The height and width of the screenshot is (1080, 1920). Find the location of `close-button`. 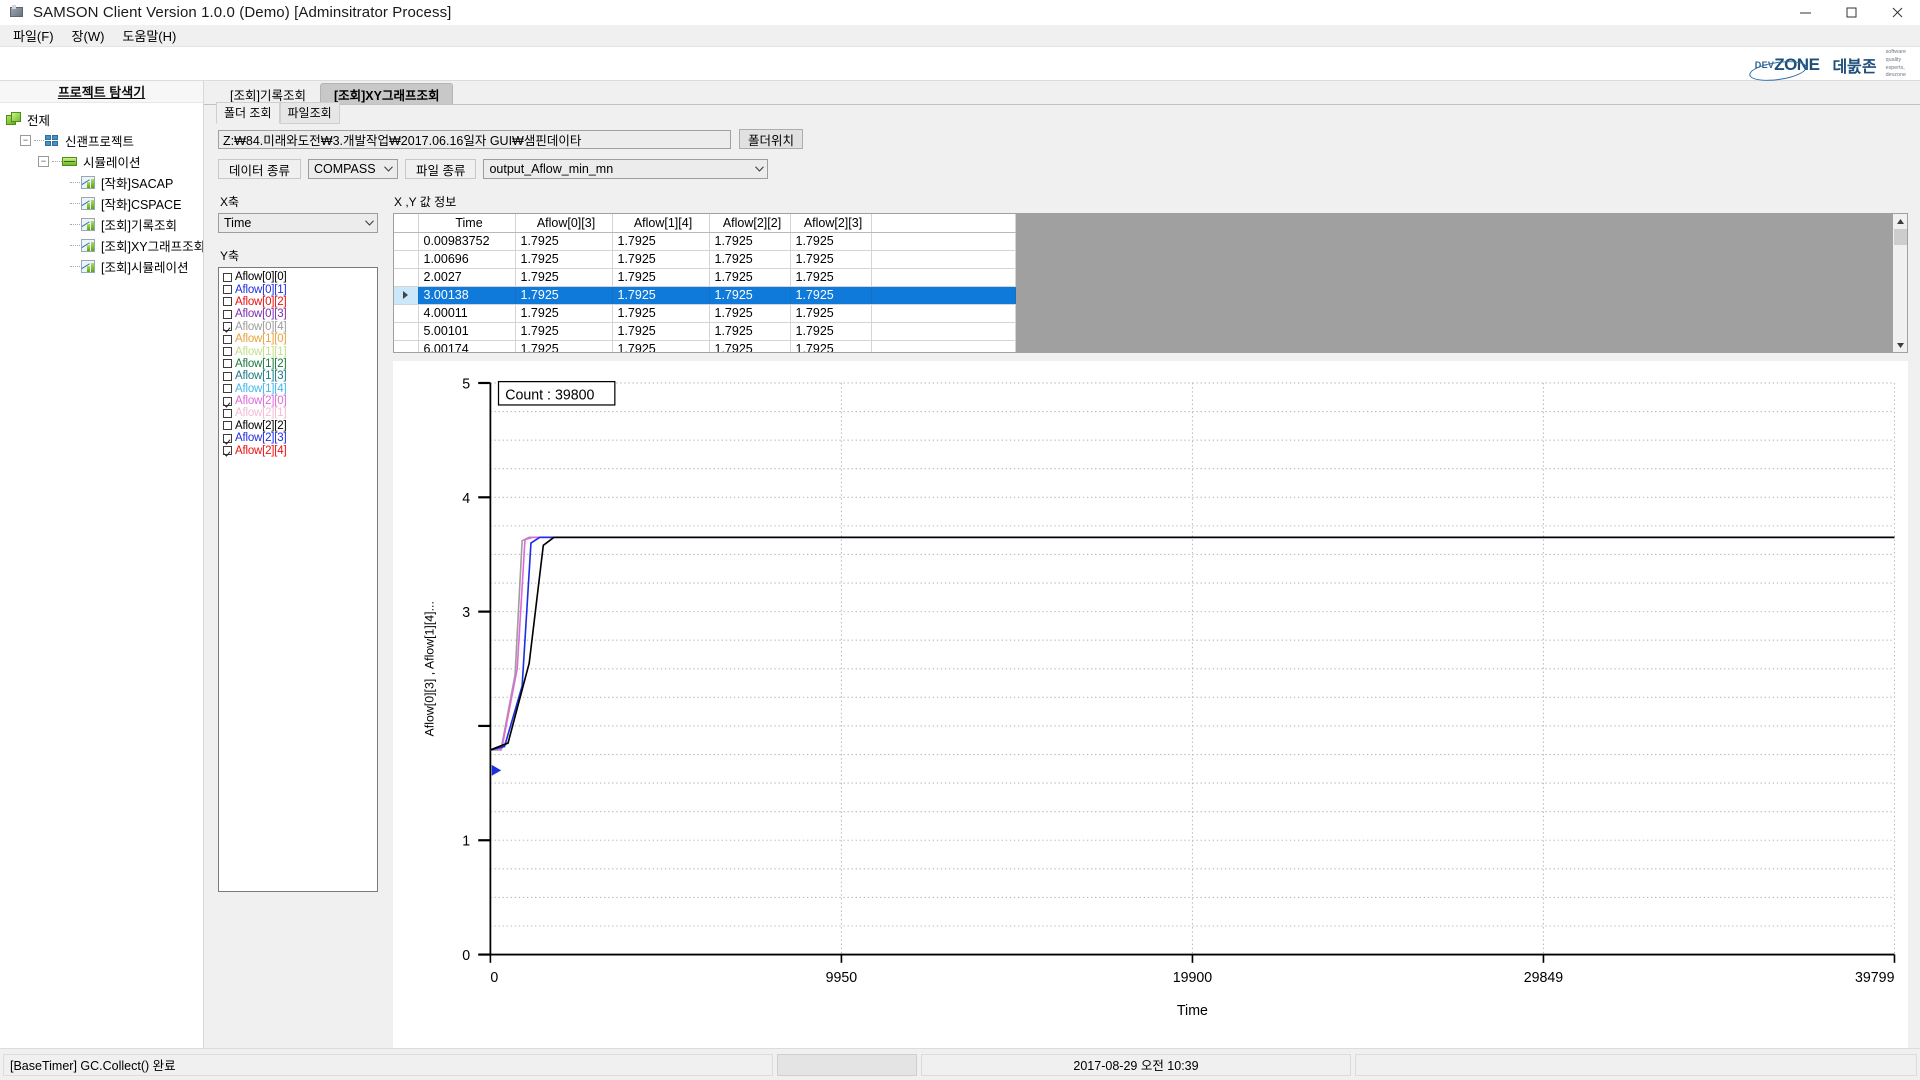

close-button is located at coordinates (1897, 12).